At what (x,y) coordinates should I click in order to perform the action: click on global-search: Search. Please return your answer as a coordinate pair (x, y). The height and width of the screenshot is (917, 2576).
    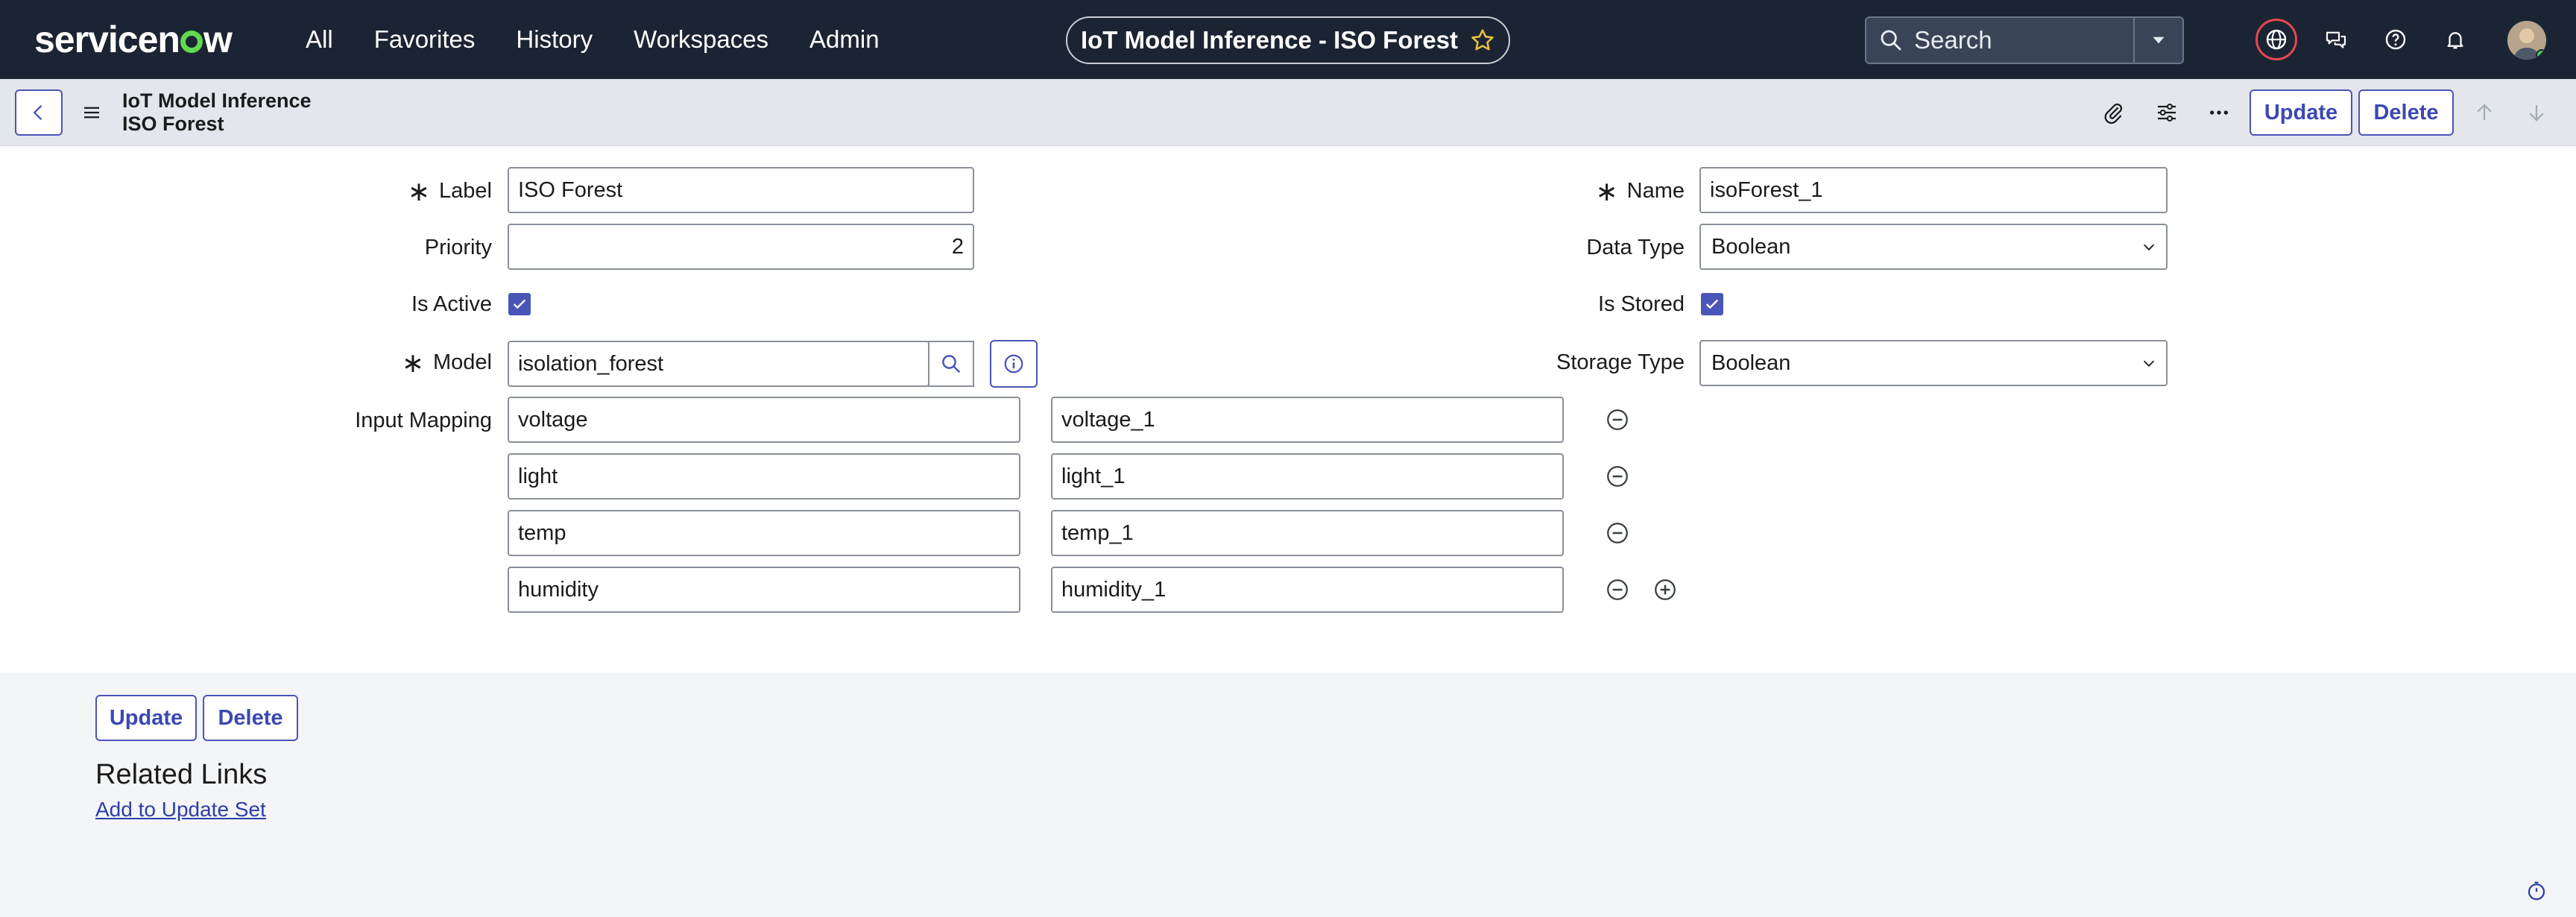
    Looking at the image, I should click on (2025, 40).